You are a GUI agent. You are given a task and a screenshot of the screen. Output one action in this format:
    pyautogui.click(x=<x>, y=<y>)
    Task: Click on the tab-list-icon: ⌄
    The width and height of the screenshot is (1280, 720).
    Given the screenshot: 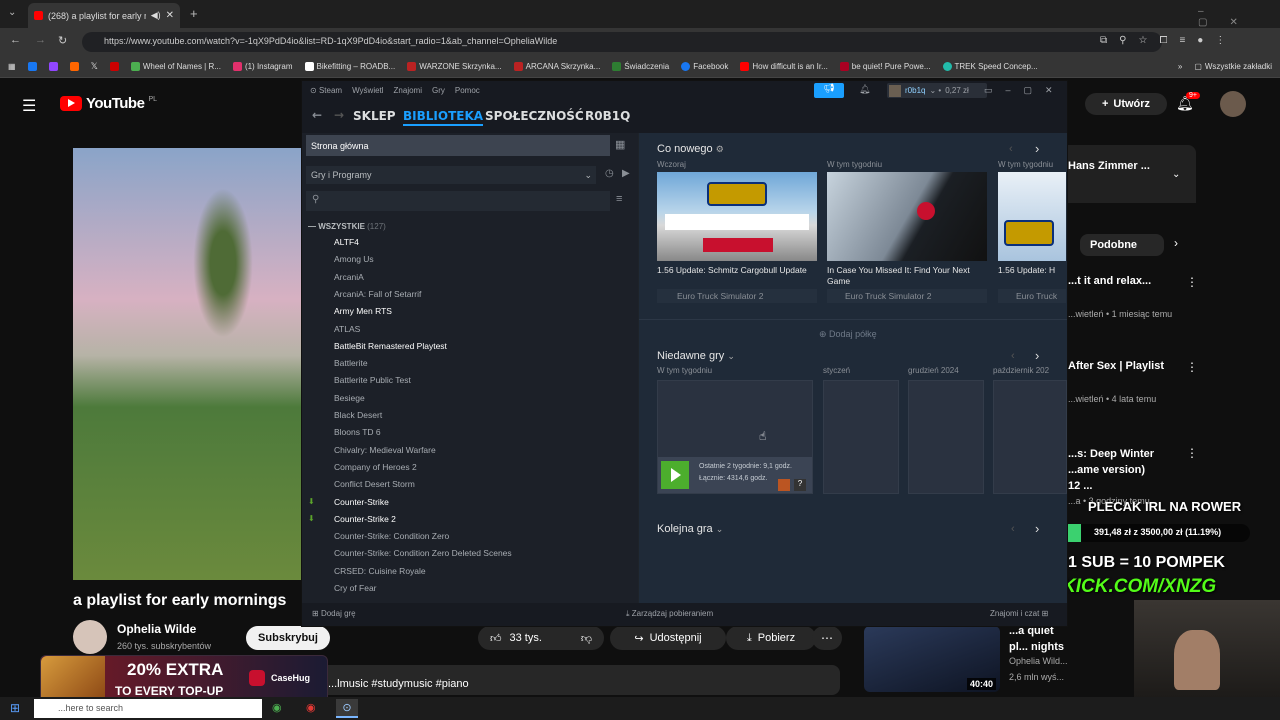 What is the action you would take?
    pyautogui.click(x=12, y=12)
    